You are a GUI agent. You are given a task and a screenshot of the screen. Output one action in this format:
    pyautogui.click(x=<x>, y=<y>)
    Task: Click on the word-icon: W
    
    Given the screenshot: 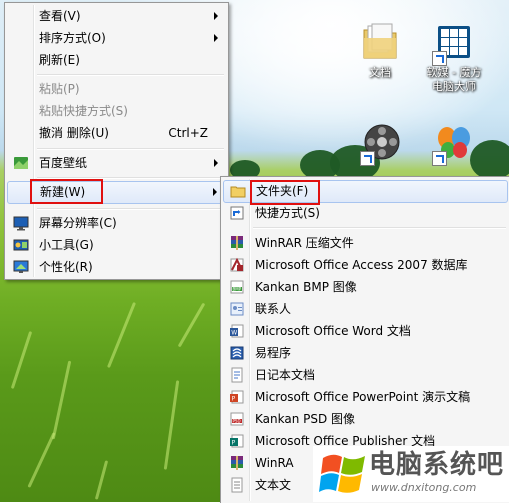 What is the action you would take?
    pyautogui.click(x=237, y=331)
    